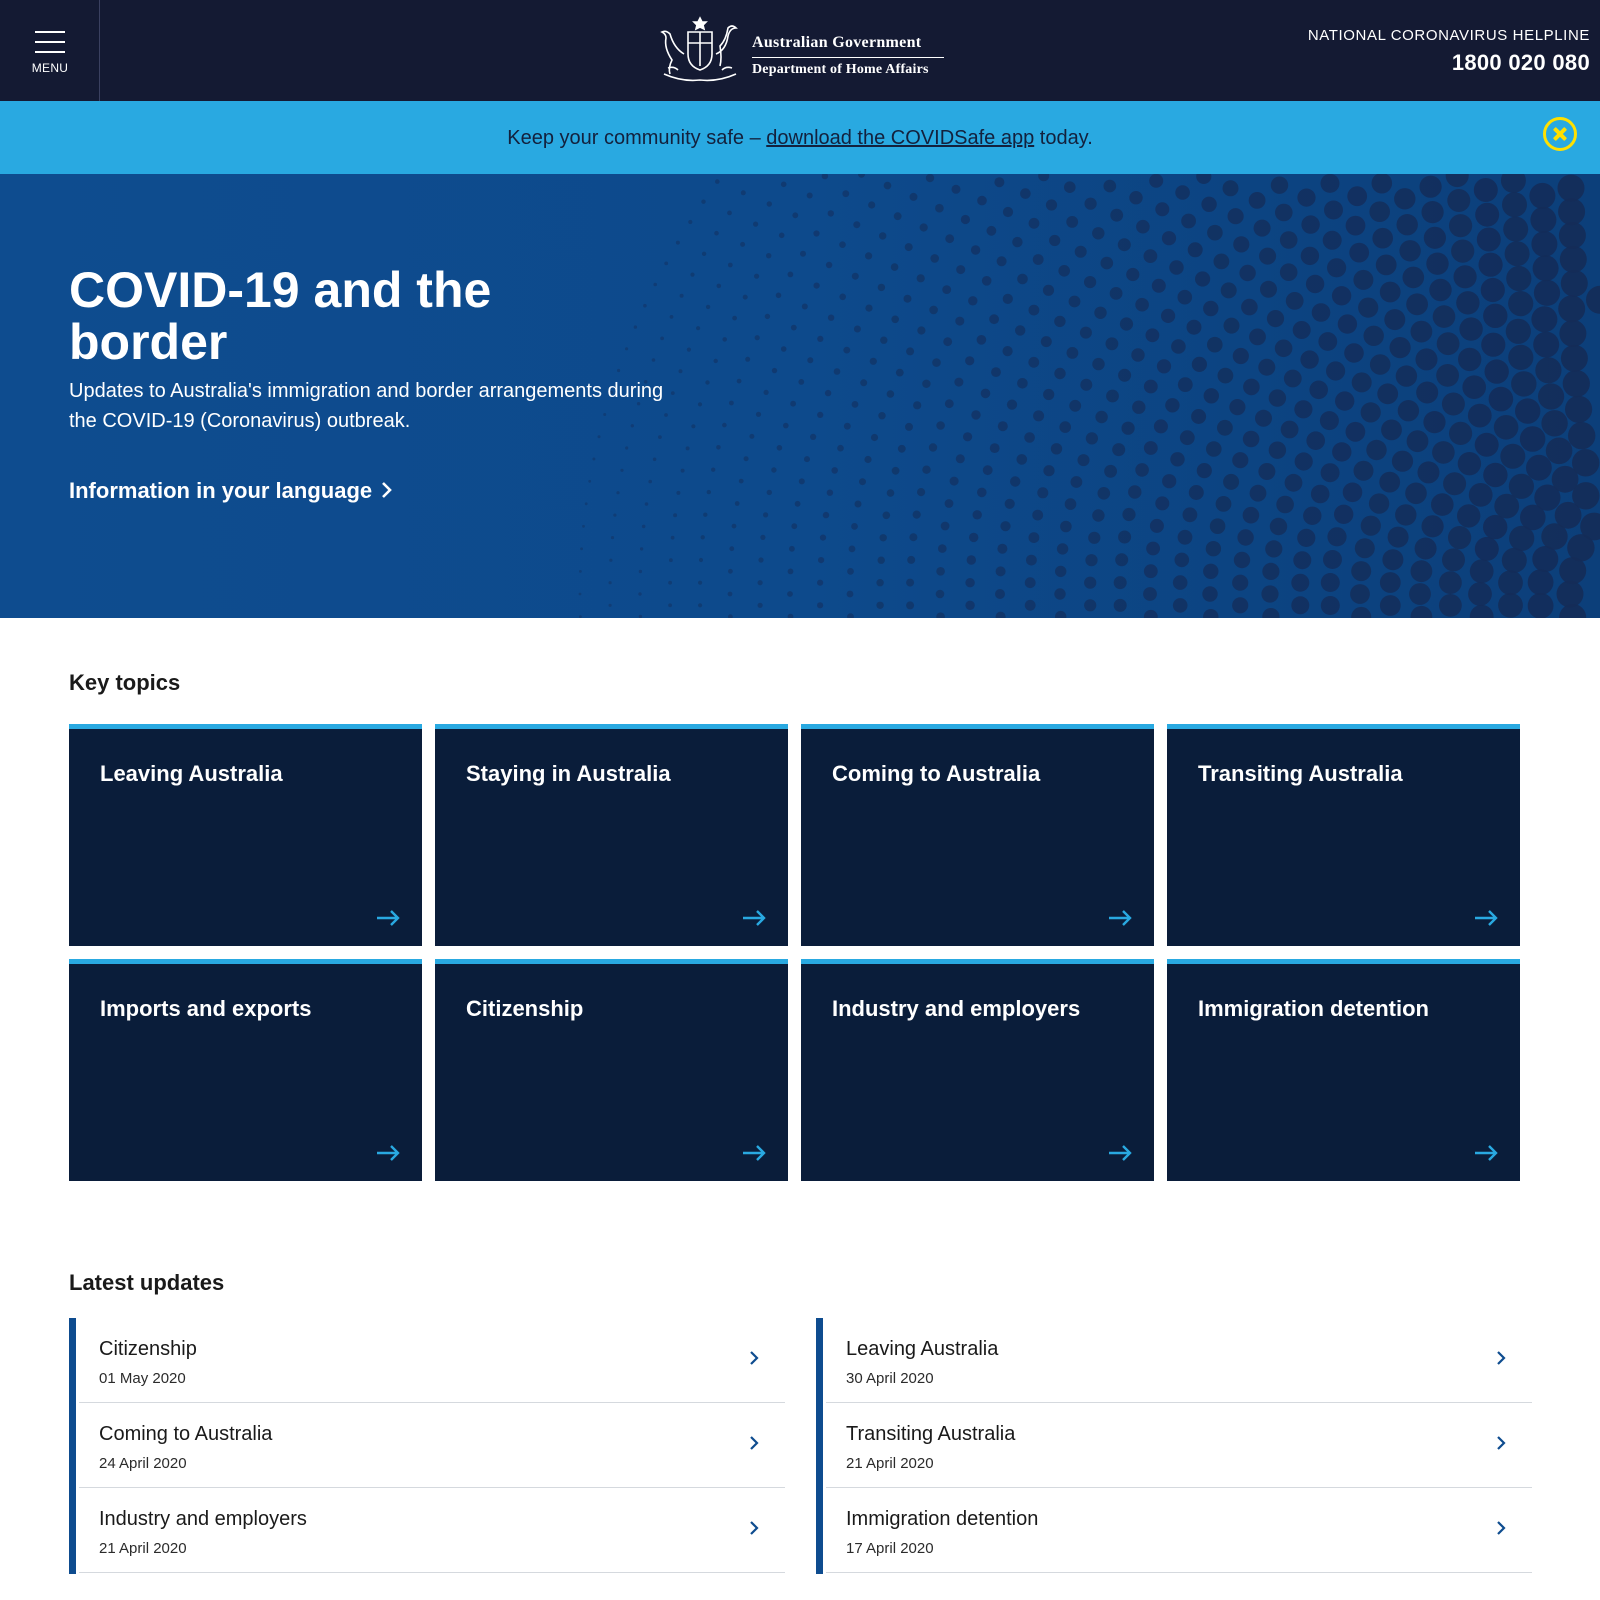  Describe the element at coordinates (142, 1378) in the screenshot. I see `update-date: 01 May 2020` at that location.